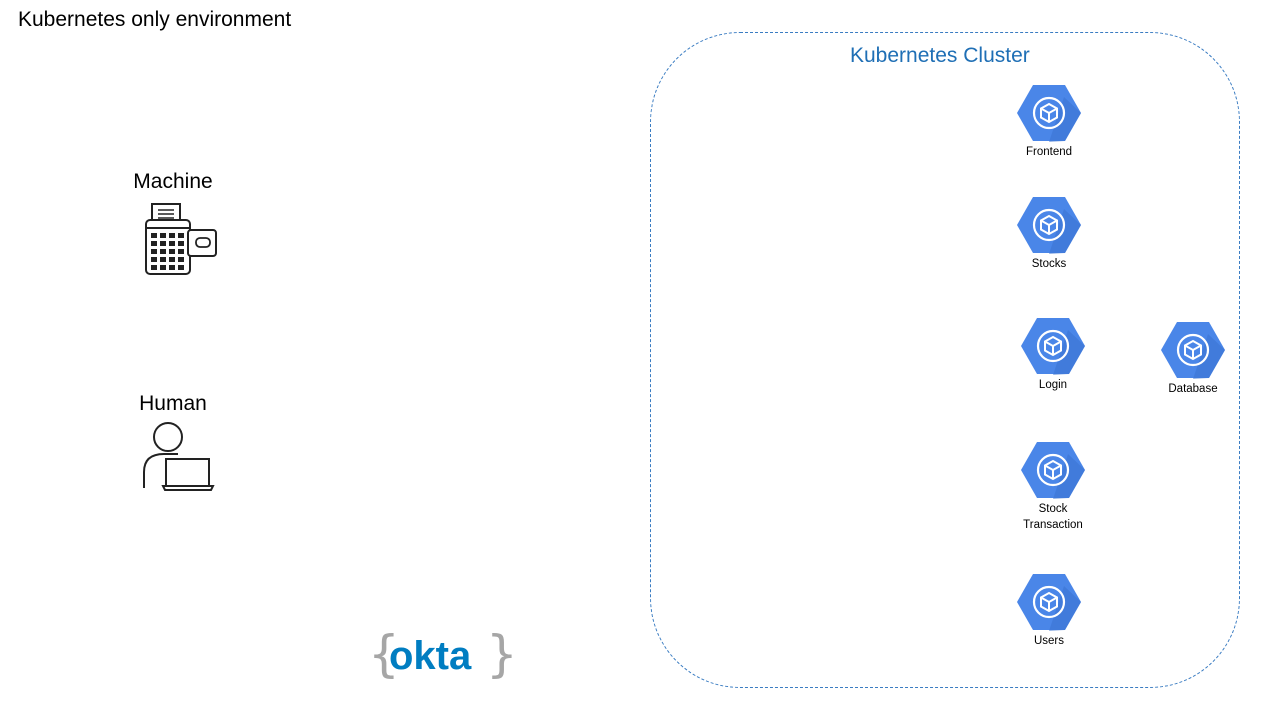  Describe the element at coordinates (155, 19) in the screenshot. I see `slide-title: Kubernetes only environment` at that location.